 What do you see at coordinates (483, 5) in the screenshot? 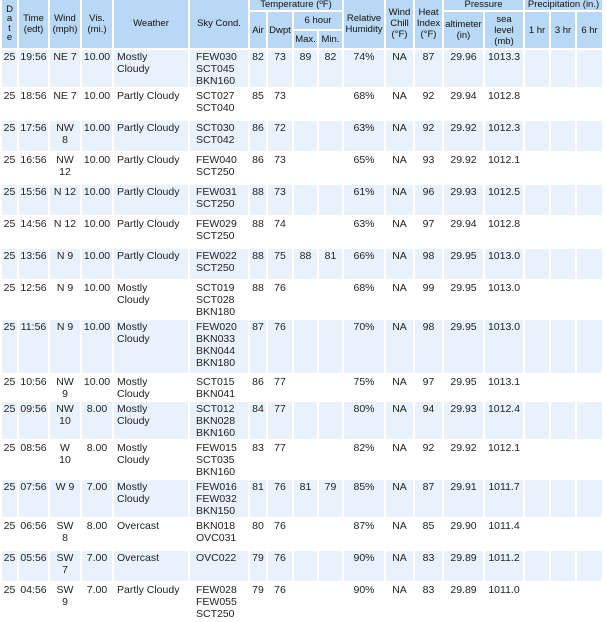
I see `col-pressure: Pressure` at bounding box center [483, 5].